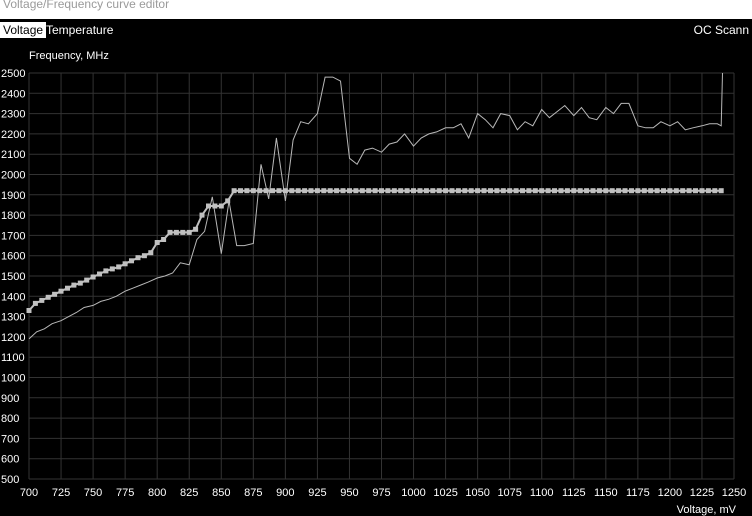 The image size is (752, 516). What do you see at coordinates (23, 30) in the screenshot?
I see `tab-voltage: Voltage` at bounding box center [23, 30].